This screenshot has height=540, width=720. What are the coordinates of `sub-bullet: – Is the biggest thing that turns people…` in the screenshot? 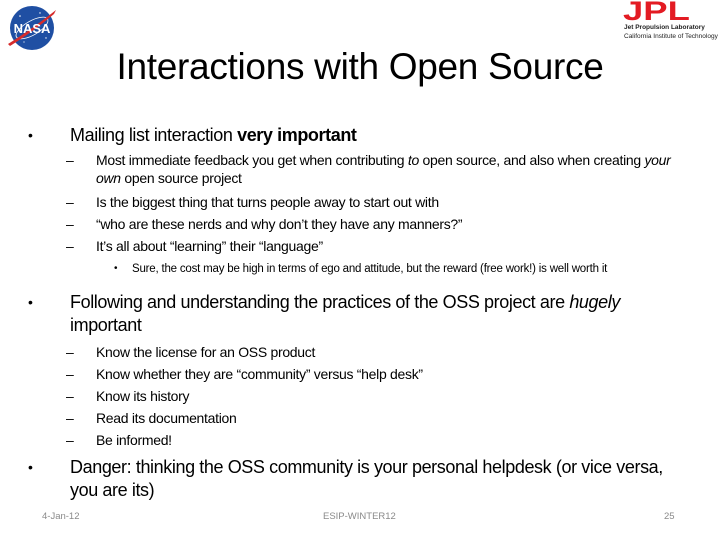 It's located at (351, 202).